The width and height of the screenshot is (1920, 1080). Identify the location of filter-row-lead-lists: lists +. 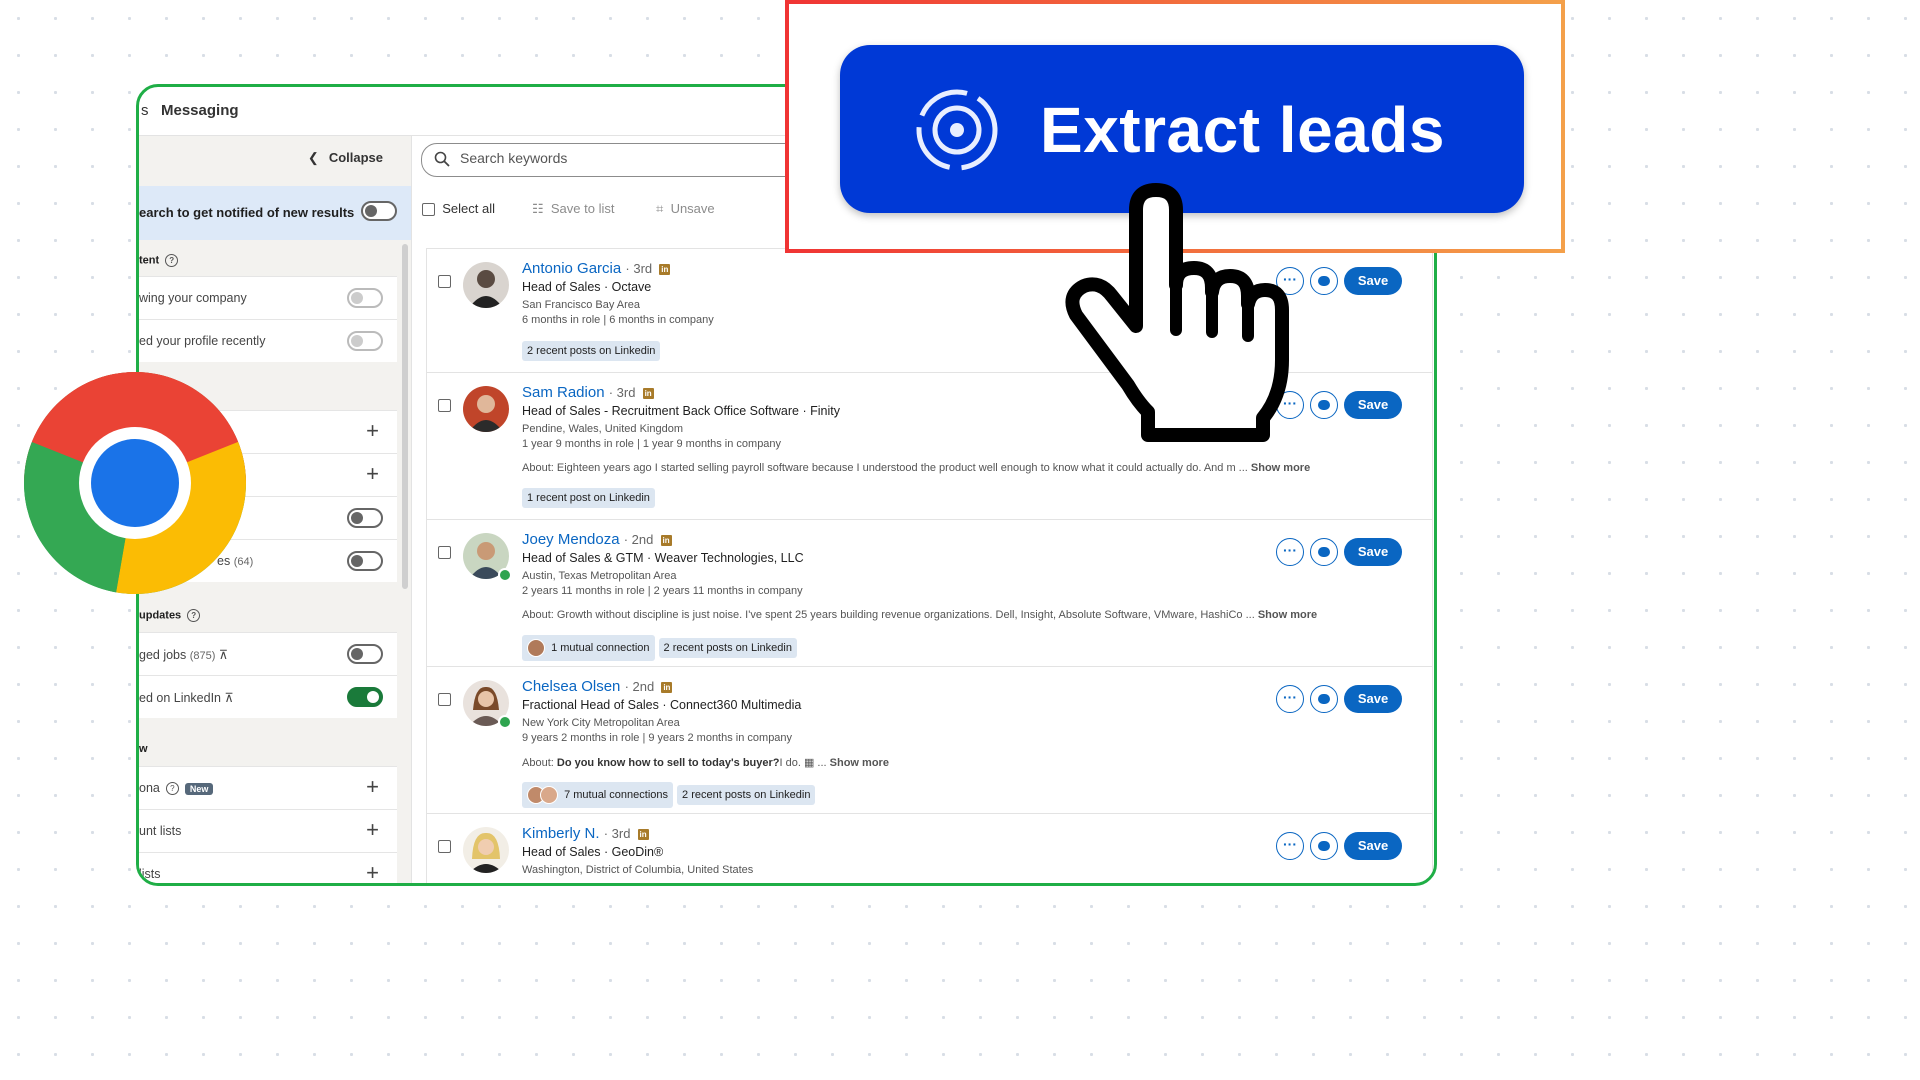
(268, 867).